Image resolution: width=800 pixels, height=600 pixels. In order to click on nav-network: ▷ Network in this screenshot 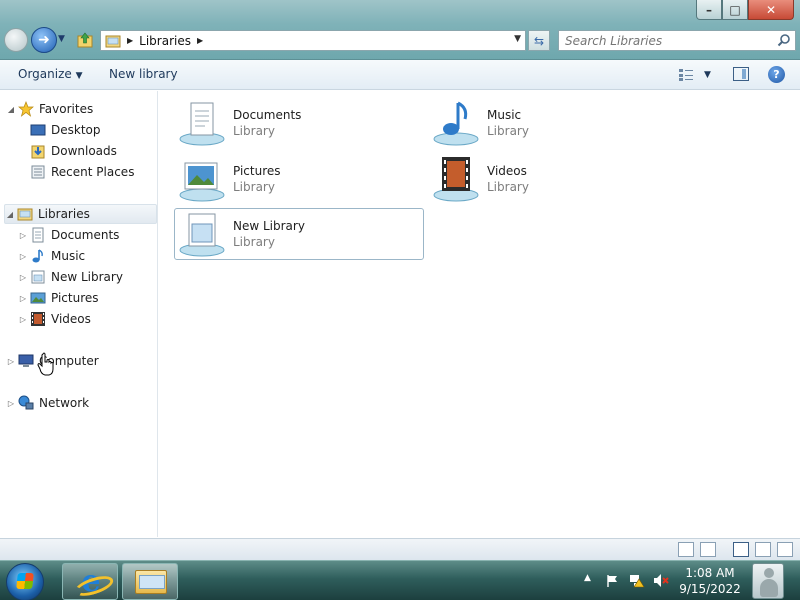, I will do `click(47, 403)`.